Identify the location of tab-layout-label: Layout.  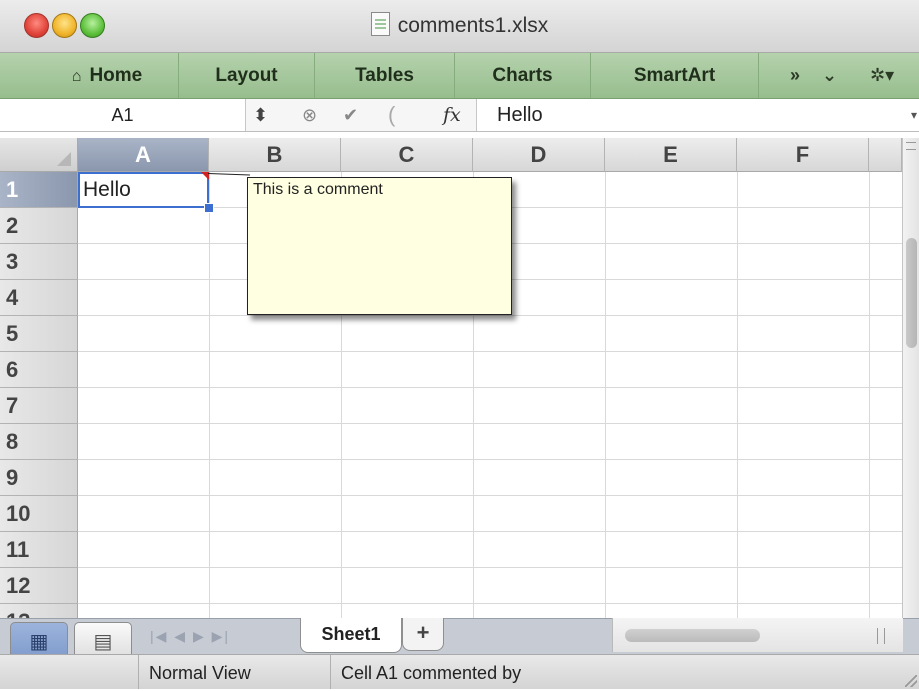
(246, 75).